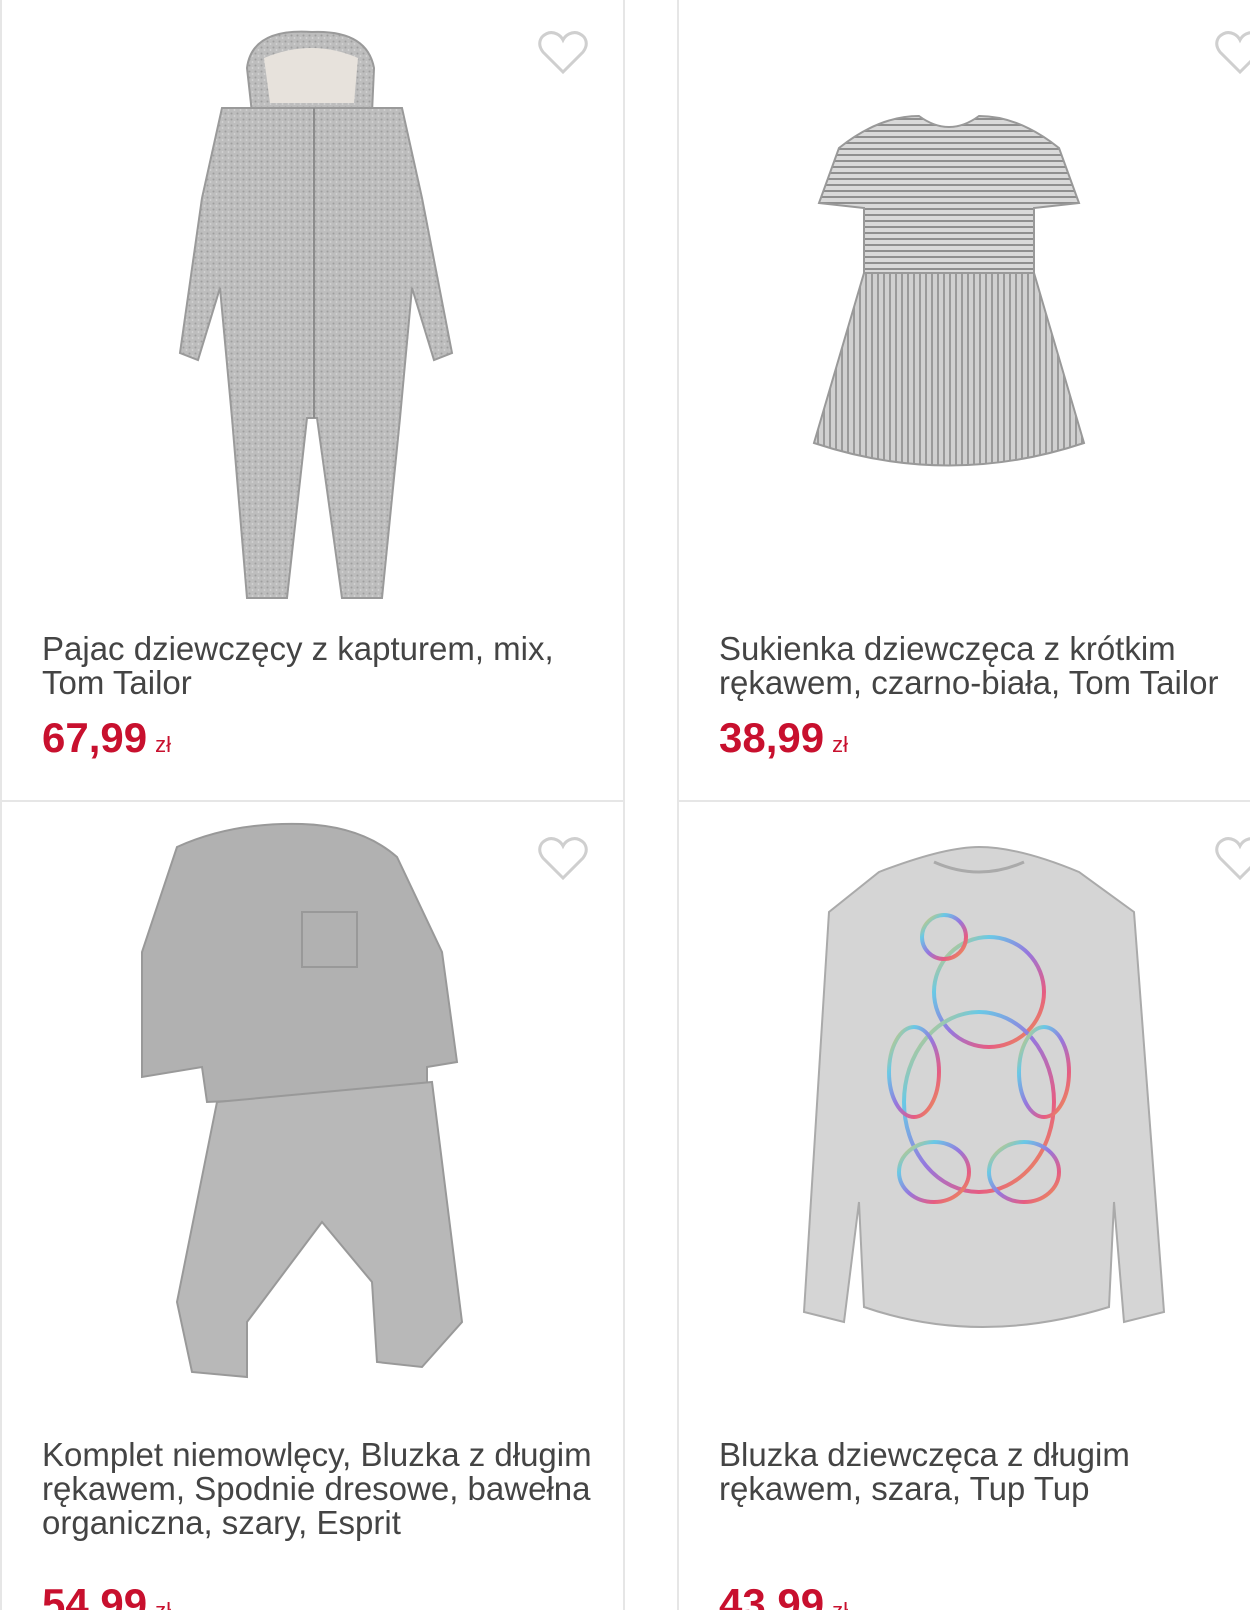 This screenshot has width=1250, height=1610. Describe the element at coordinates (772, 1595) in the screenshot. I see `price-value: 43,99` at that location.